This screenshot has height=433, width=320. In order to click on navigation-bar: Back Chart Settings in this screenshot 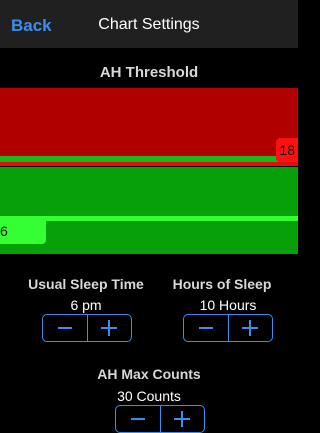, I will do `click(149, 24)`.